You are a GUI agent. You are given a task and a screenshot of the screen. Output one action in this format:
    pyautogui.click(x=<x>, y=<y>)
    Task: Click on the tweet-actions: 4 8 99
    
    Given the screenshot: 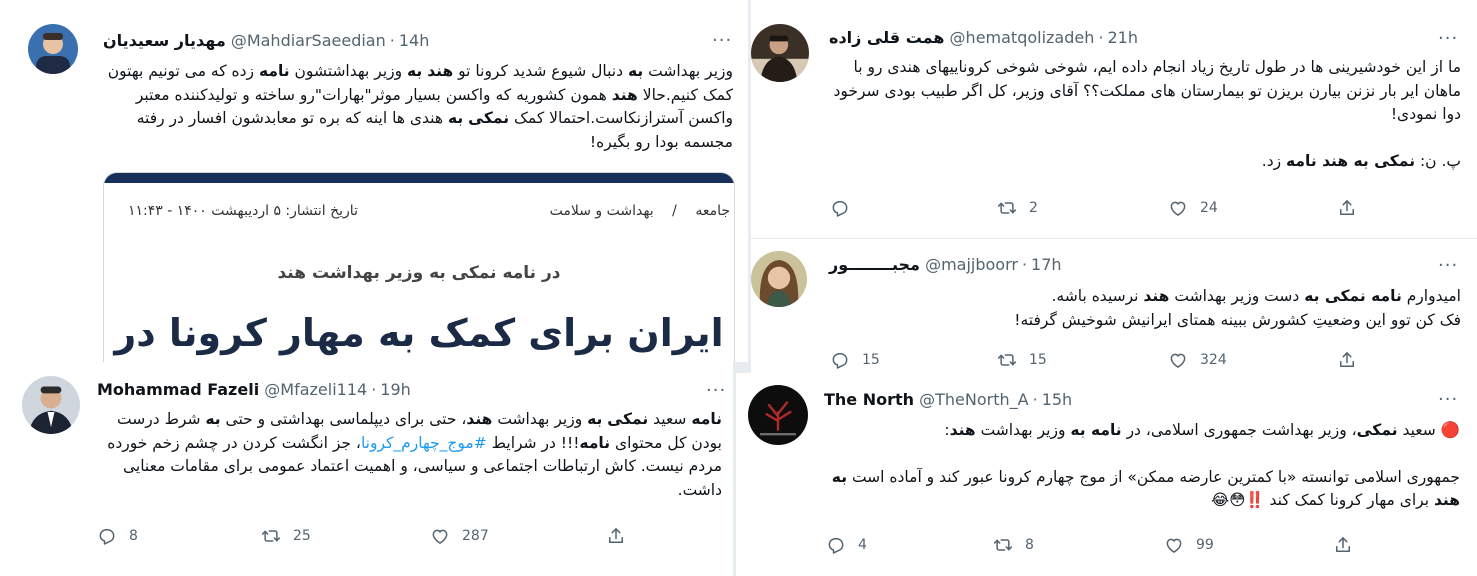 What is the action you would take?
    pyautogui.click(x=1096, y=545)
    